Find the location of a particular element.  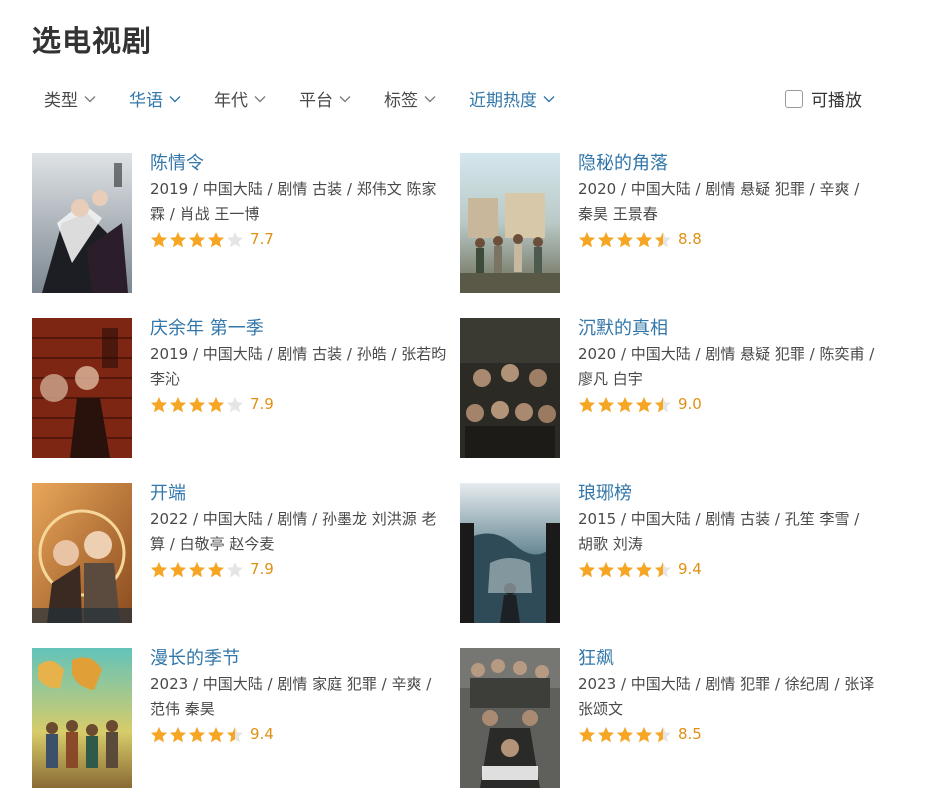

rating-score: 8.8 is located at coordinates (690, 239).